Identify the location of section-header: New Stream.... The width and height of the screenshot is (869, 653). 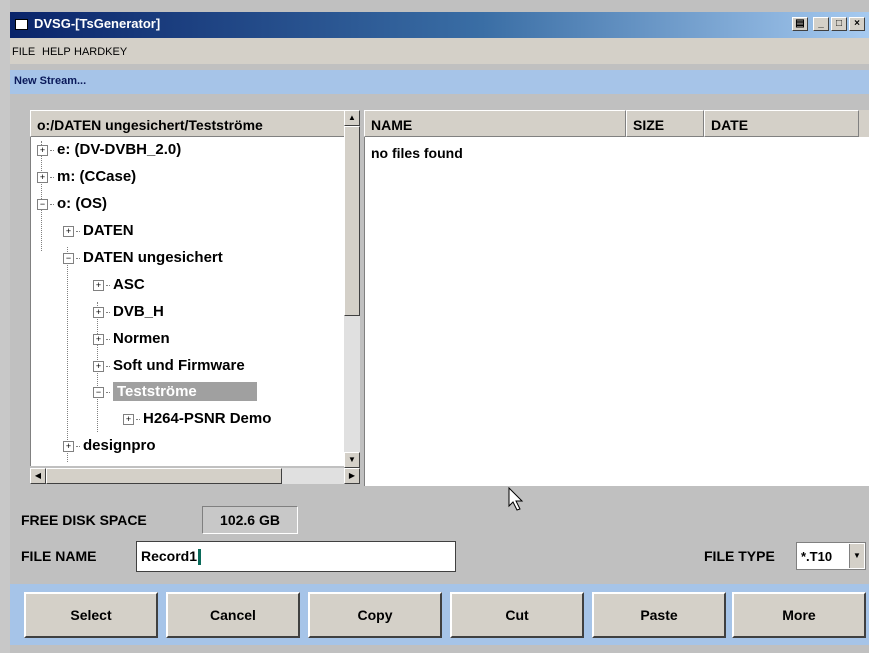
(439, 82).